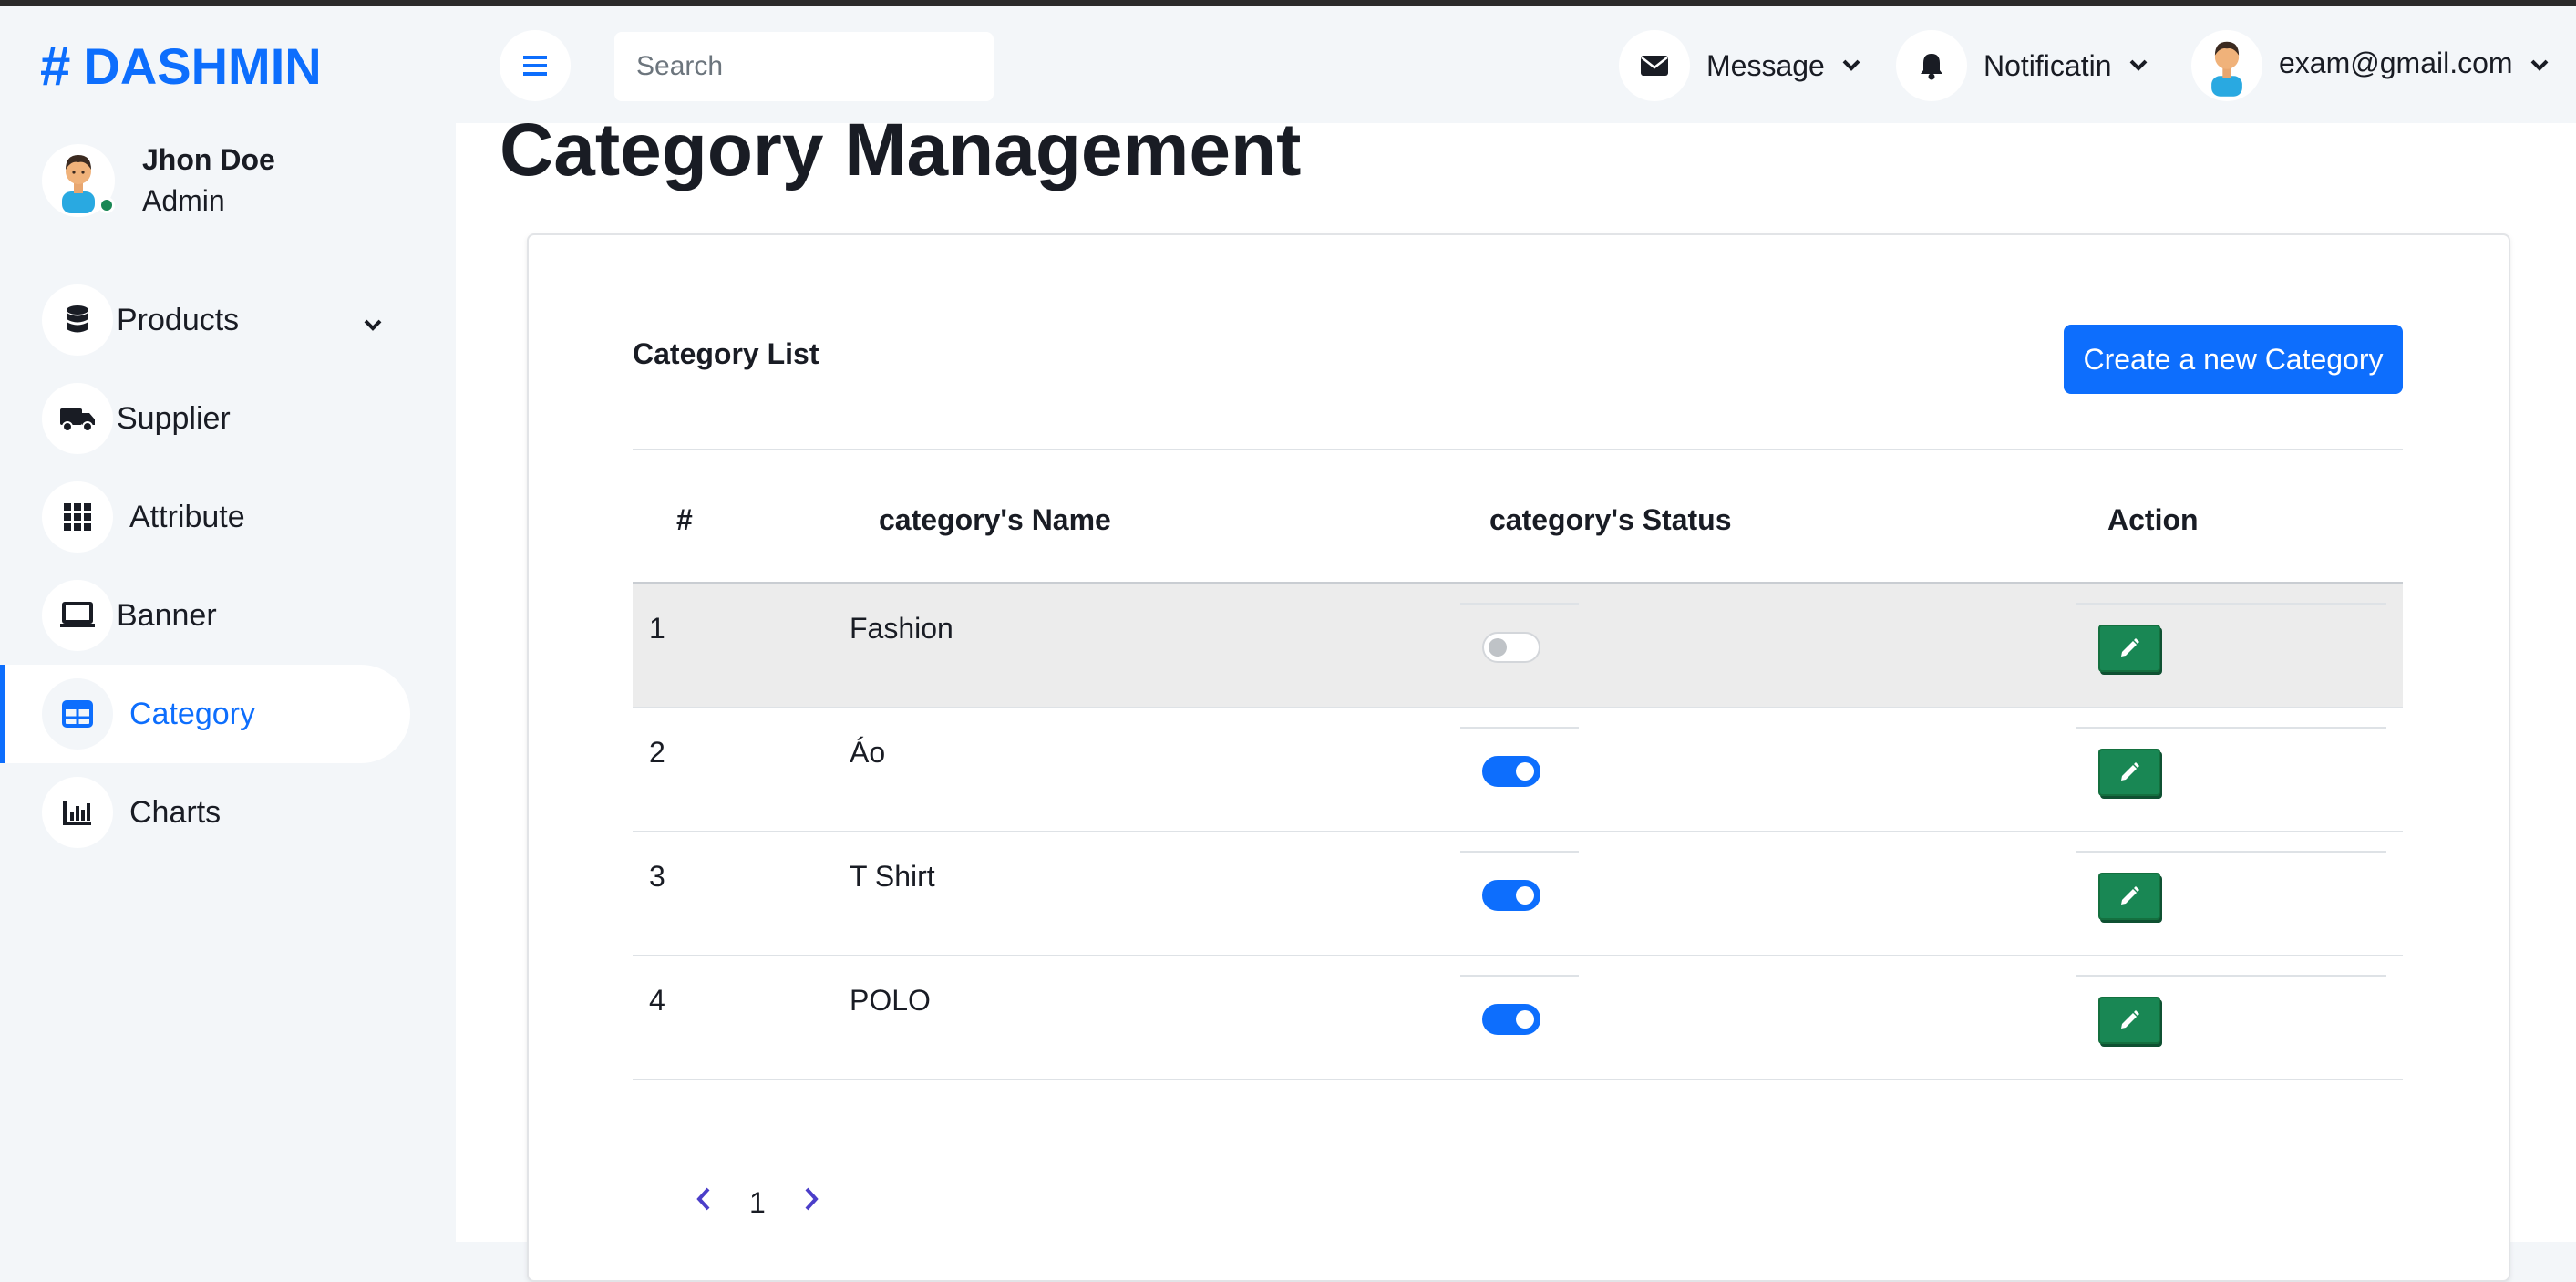  What do you see at coordinates (174, 418) in the screenshot?
I see `sidebar-item-label: Supplier` at bounding box center [174, 418].